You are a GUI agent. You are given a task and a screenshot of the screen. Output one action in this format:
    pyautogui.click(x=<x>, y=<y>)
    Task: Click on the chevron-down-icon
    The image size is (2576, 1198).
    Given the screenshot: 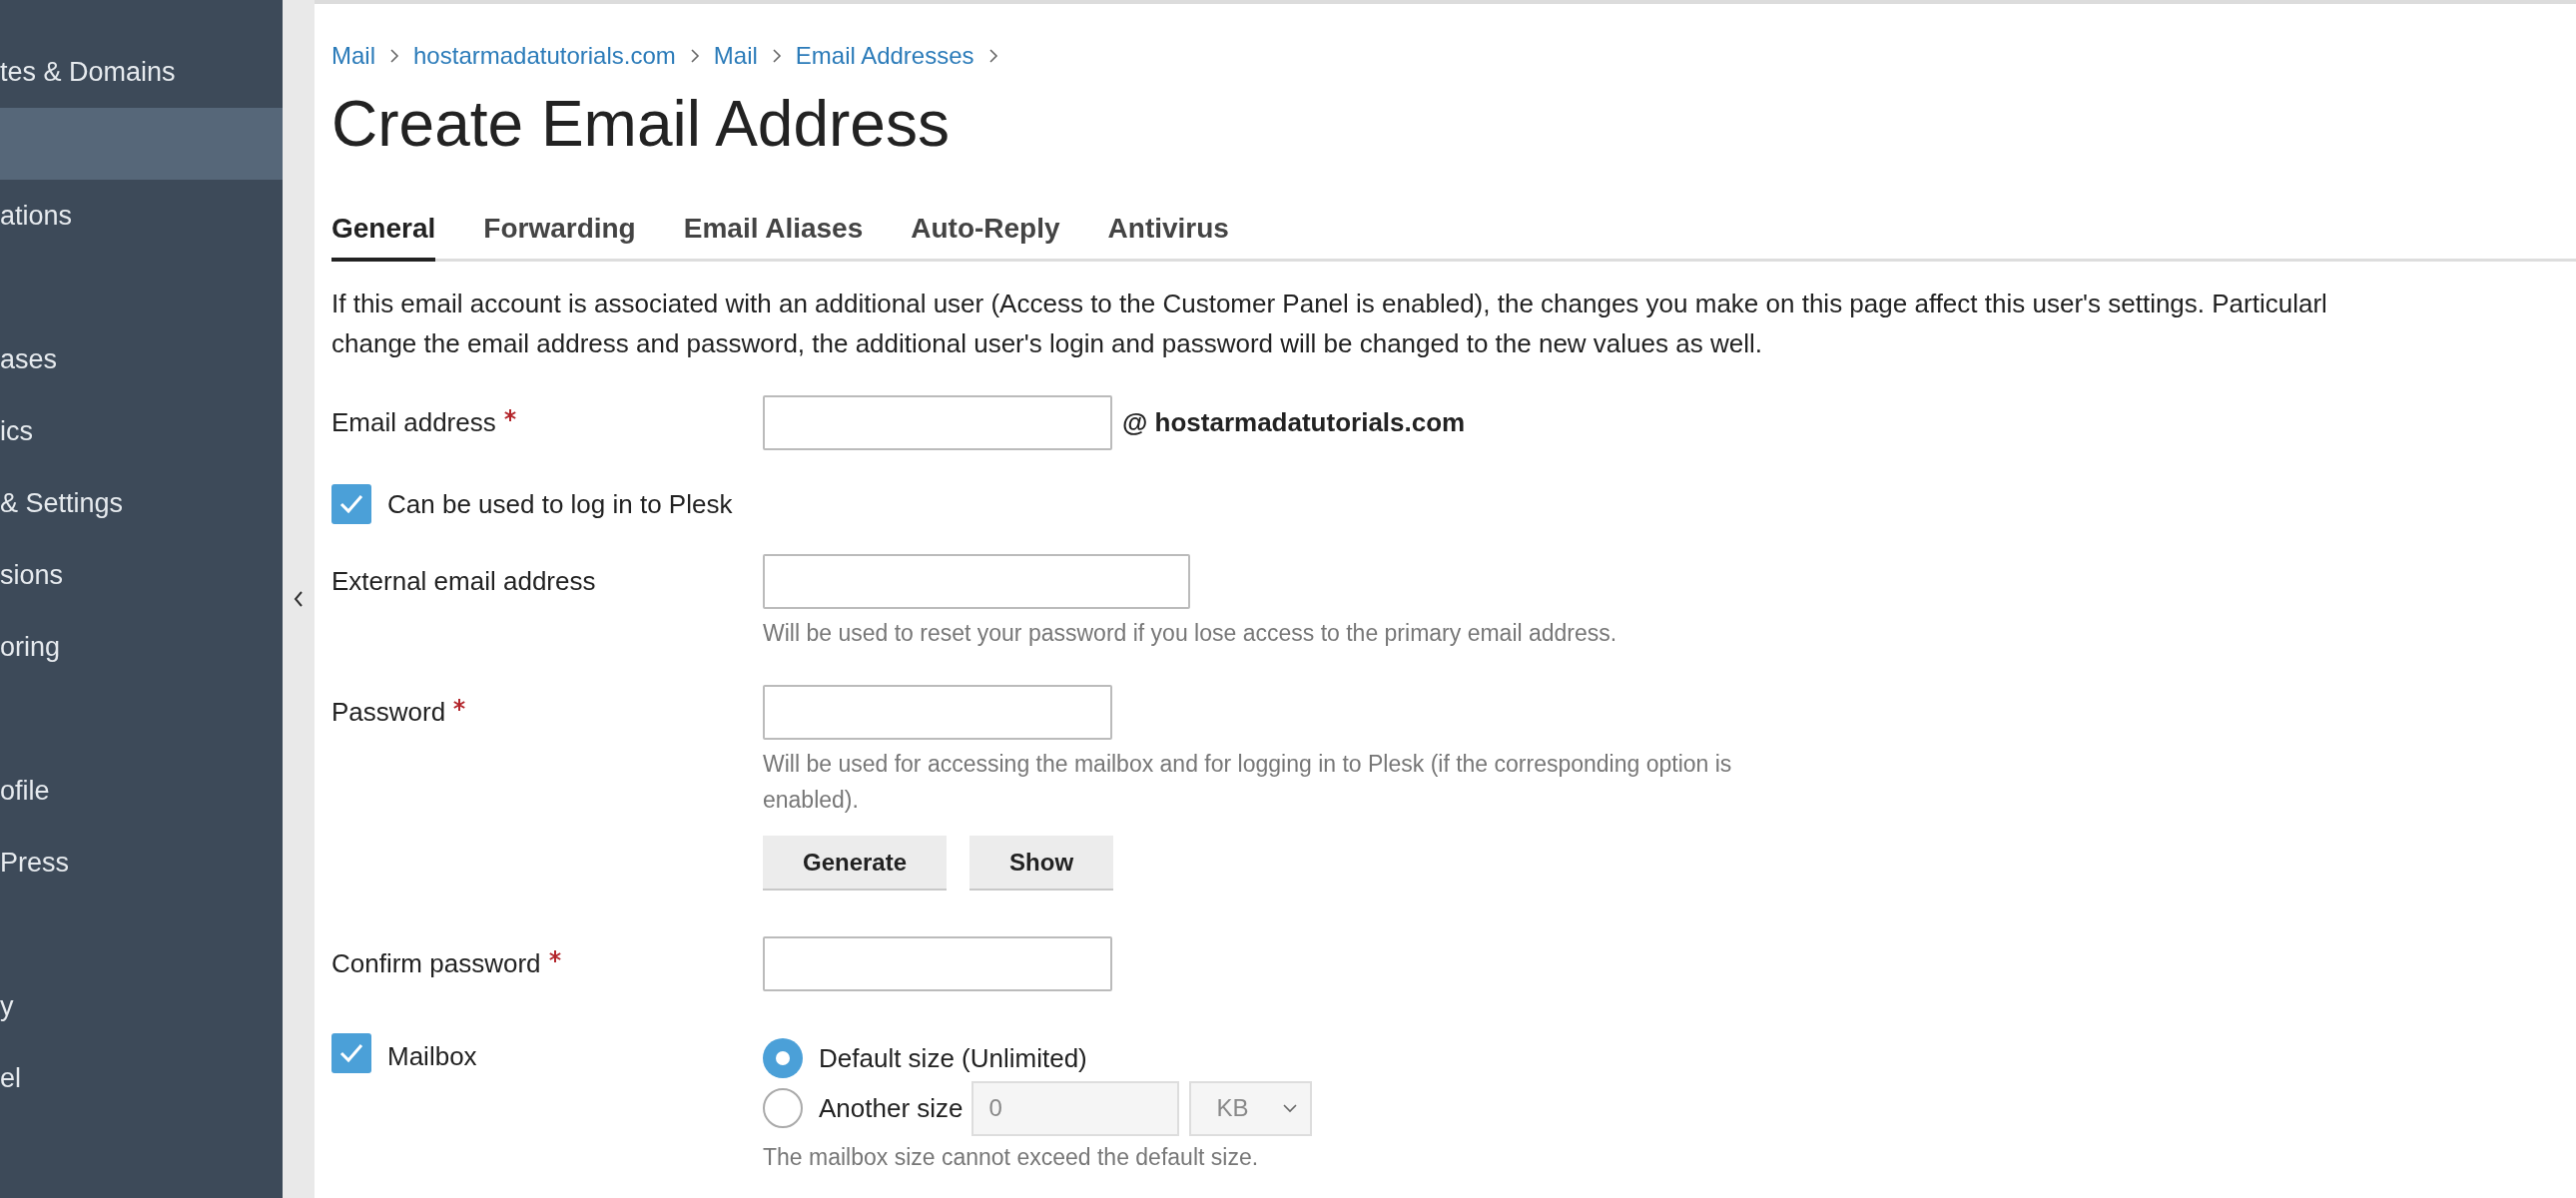 What is the action you would take?
    pyautogui.click(x=1289, y=1108)
    